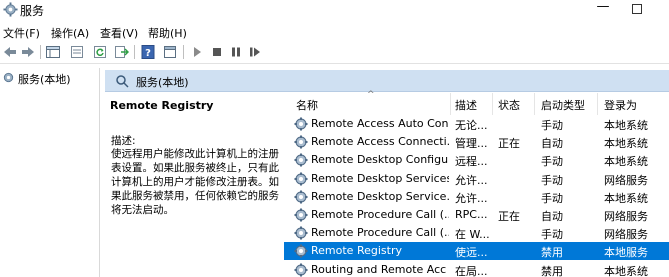 This screenshot has width=669, height=277. Describe the element at coordinates (466, 105) in the screenshot. I see `column-header-description: 描述` at that location.